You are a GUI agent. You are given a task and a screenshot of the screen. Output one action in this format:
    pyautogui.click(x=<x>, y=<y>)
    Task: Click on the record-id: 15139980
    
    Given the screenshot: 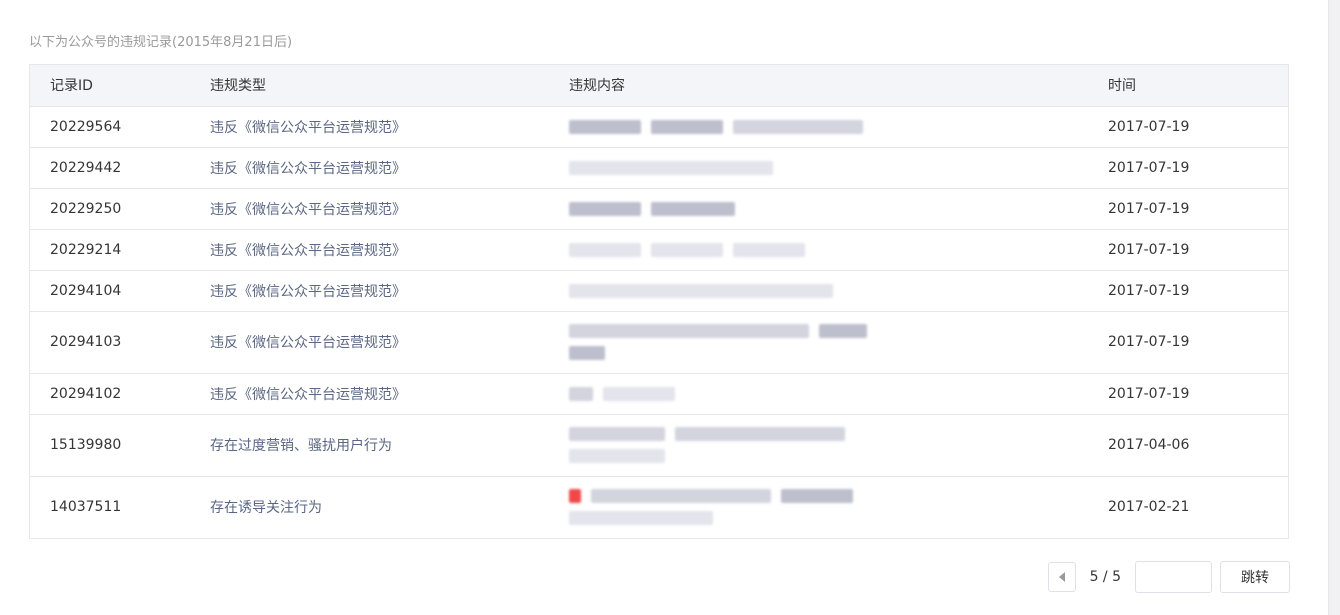 What is the action you would take?
    pyautogui.click(x=120, y=445)
    